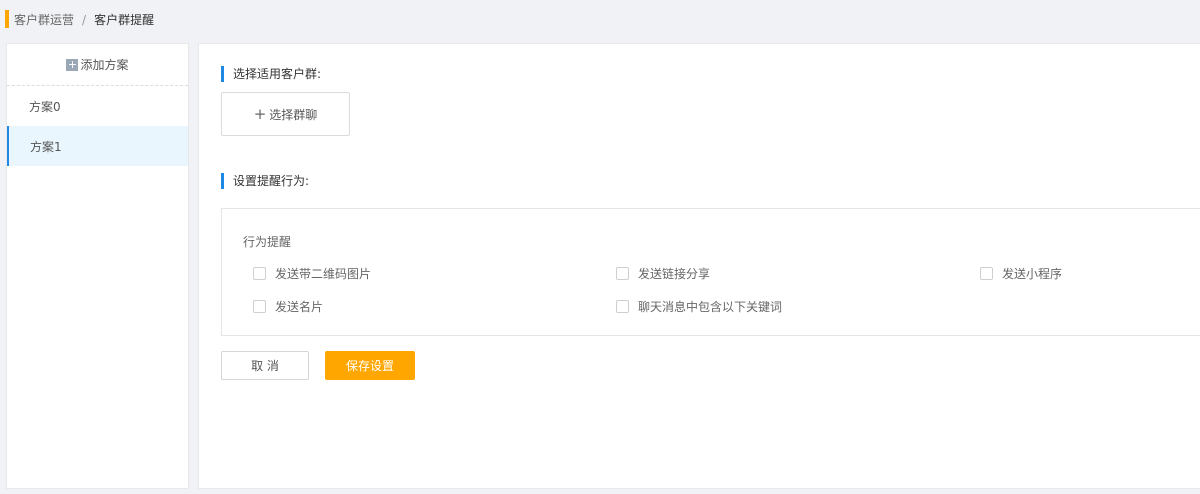  I want to click on add-plan-button: + 添加方案, so click(97, 65).